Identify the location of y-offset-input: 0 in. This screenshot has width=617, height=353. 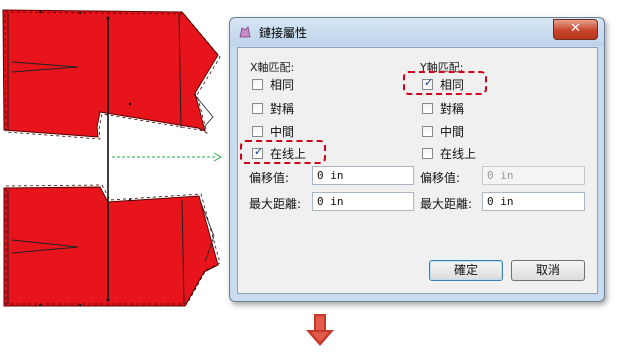
(533, 175).